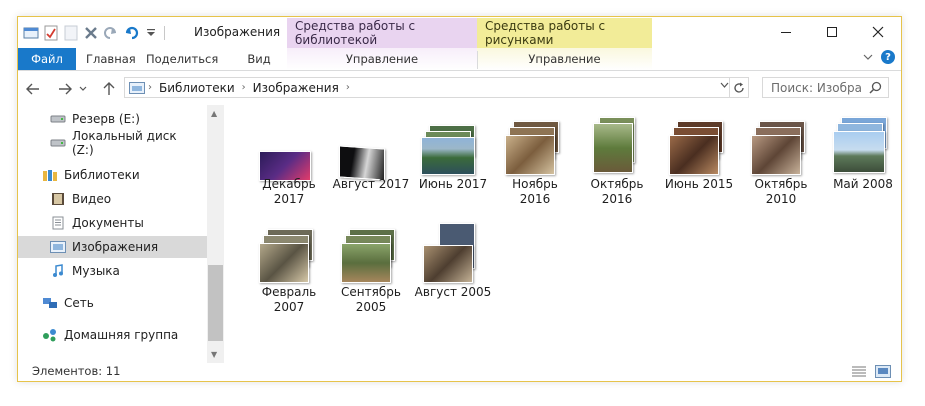  What do you see at coordinates (724, 86) in the screenshot?
I see `address-history-dropdown-icon` at bounding box center [724, 86].